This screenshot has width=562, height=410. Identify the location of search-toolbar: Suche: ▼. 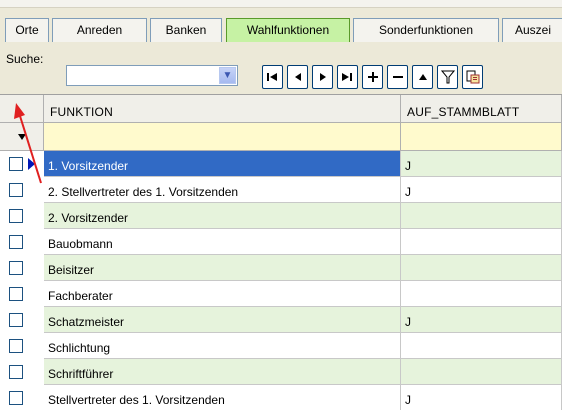
(281, 69).